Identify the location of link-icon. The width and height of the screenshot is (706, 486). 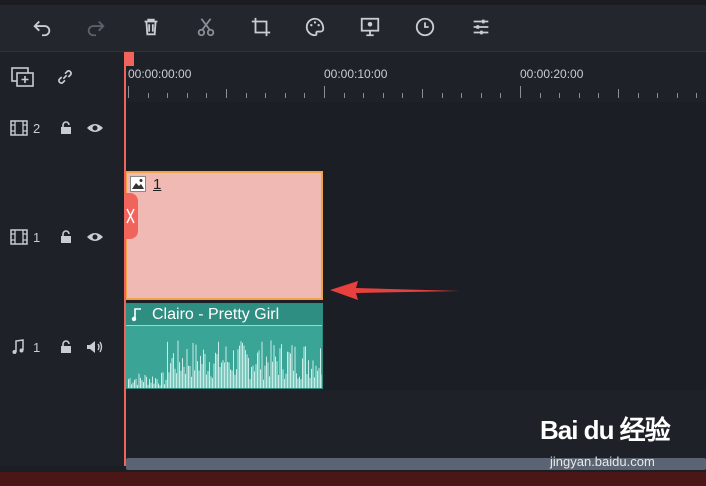
(65, 77).